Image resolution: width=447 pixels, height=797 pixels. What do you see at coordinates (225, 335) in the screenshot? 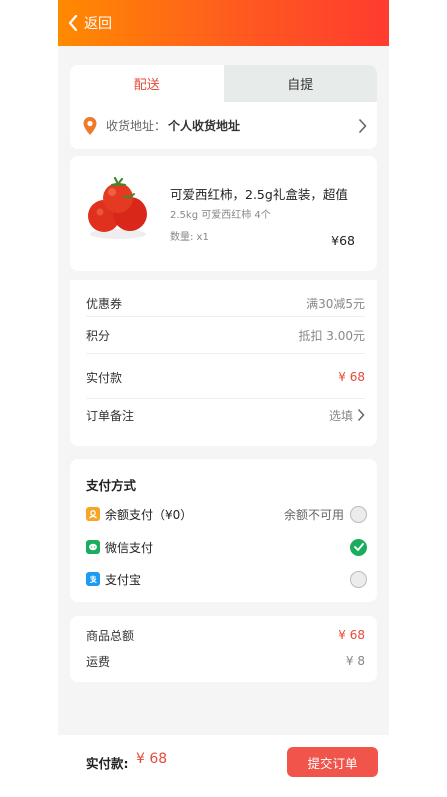
I see `points-row: 积分 抵扣 3.00元` at bounding box center [225, 335].